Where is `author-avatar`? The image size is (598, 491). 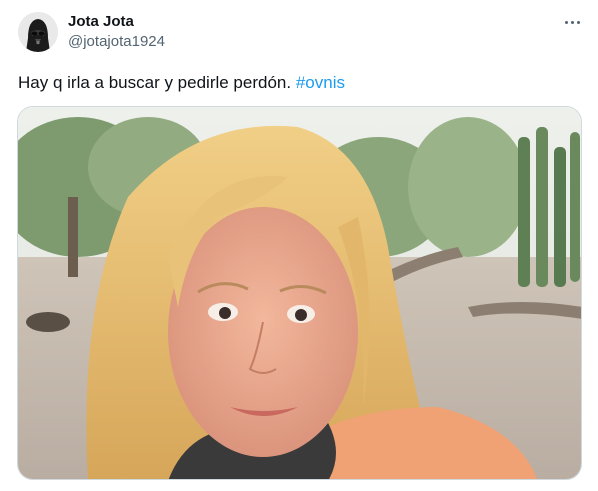 author-avatar is located at coordinates (38, 32).